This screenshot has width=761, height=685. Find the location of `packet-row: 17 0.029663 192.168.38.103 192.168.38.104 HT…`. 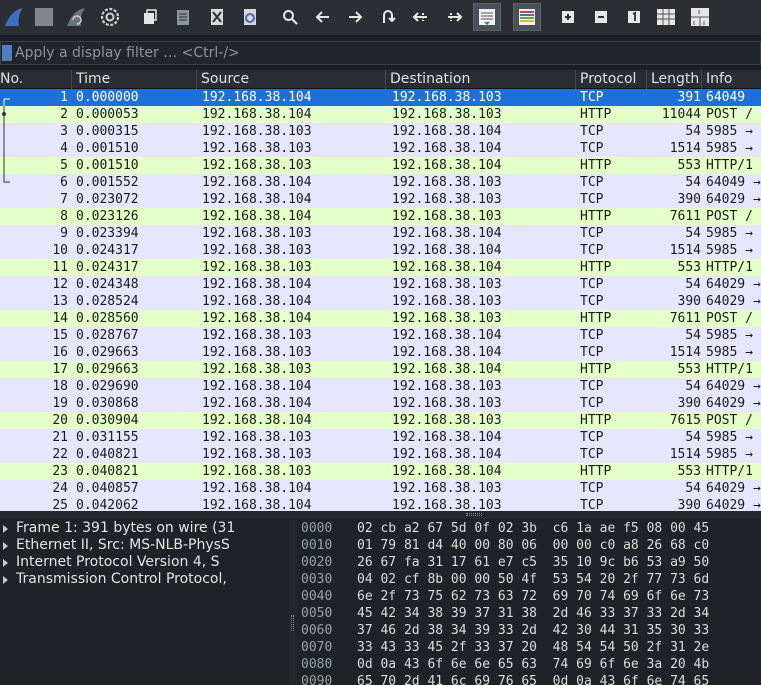

packet-row: 17 0.029663 192.168.38.103 192.168.38.104 HT… is located at coordinates (380, 369).